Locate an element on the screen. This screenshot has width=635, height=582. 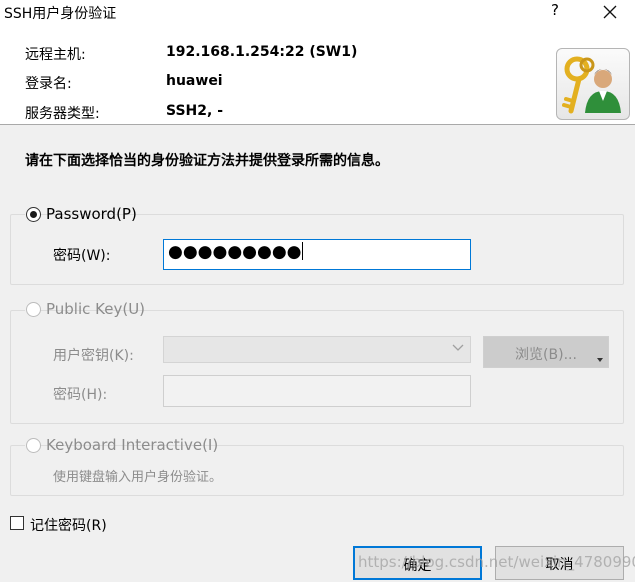
publickey-radio is located at coordinates (33, 309).